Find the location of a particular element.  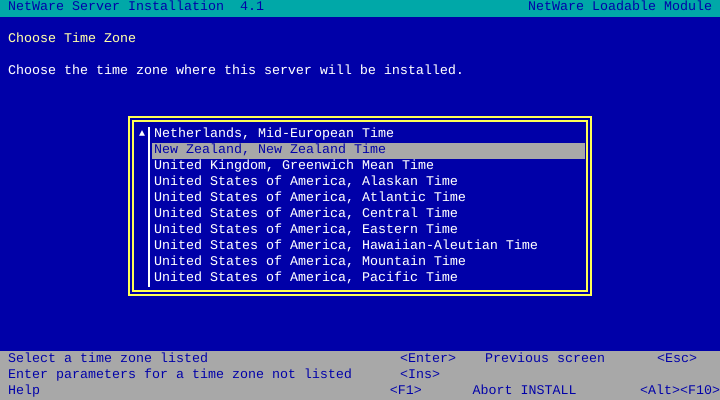

time-zone-item: United States of America, Pacific Time is located at coordinates (368, 279).